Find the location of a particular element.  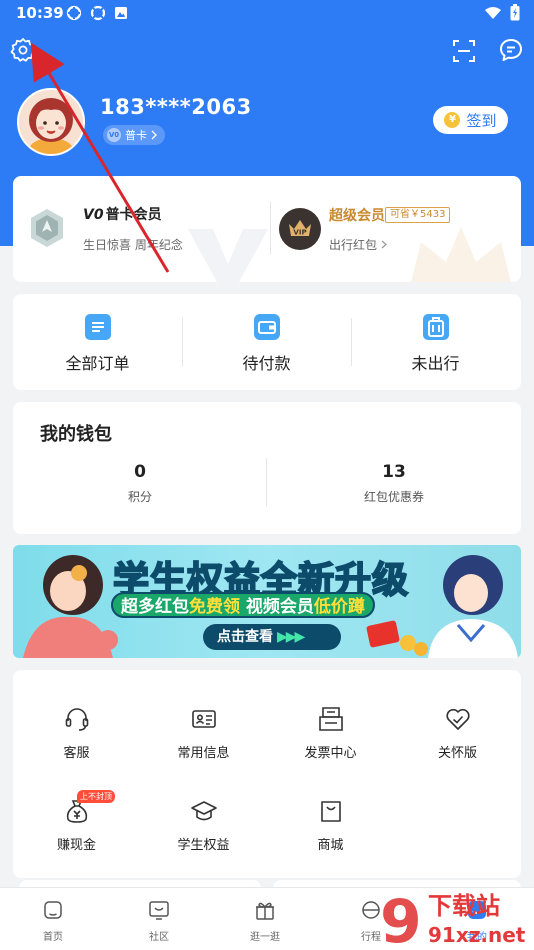

watermark-text-top: 下载站 is located at coordinates (464, 906).